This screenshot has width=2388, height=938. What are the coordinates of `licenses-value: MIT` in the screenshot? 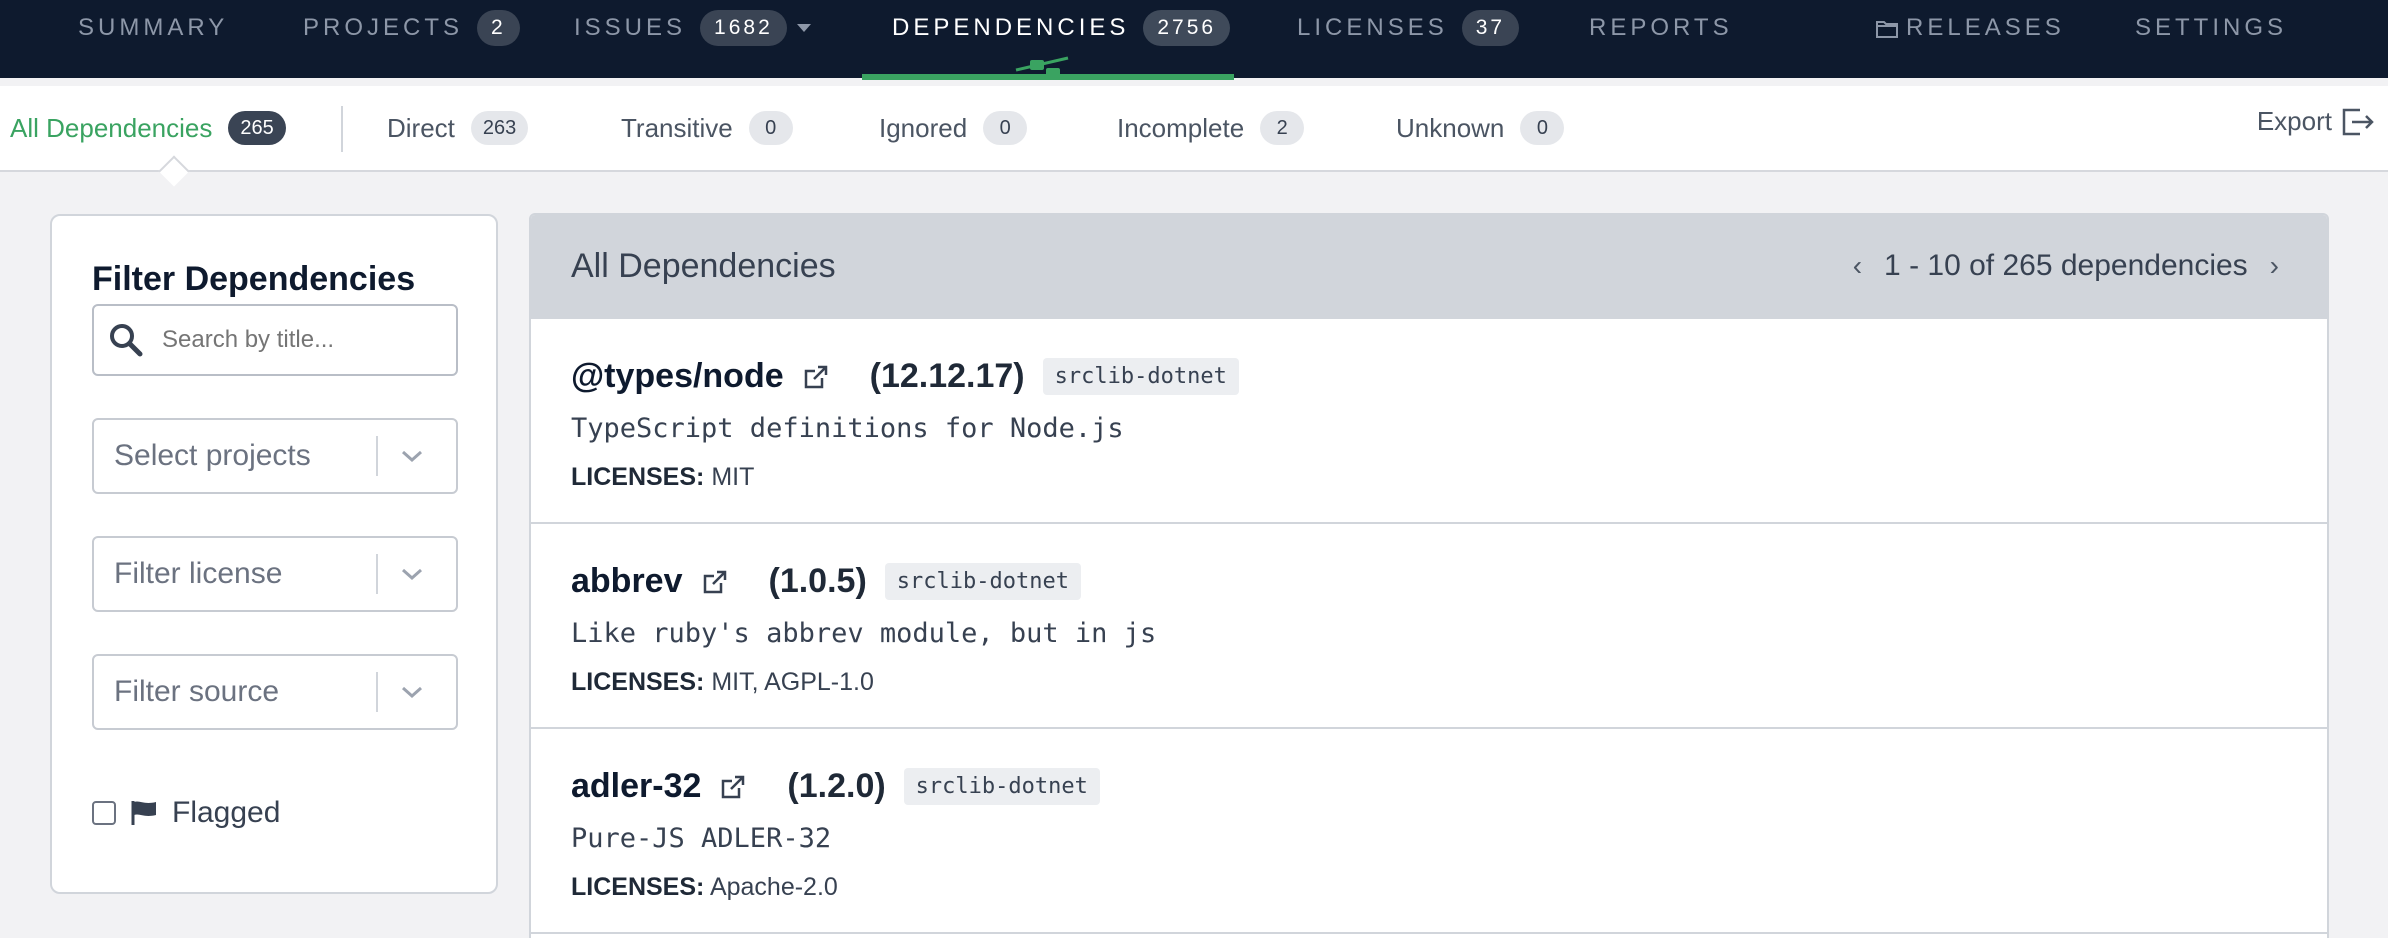 It's located at (733, 477).